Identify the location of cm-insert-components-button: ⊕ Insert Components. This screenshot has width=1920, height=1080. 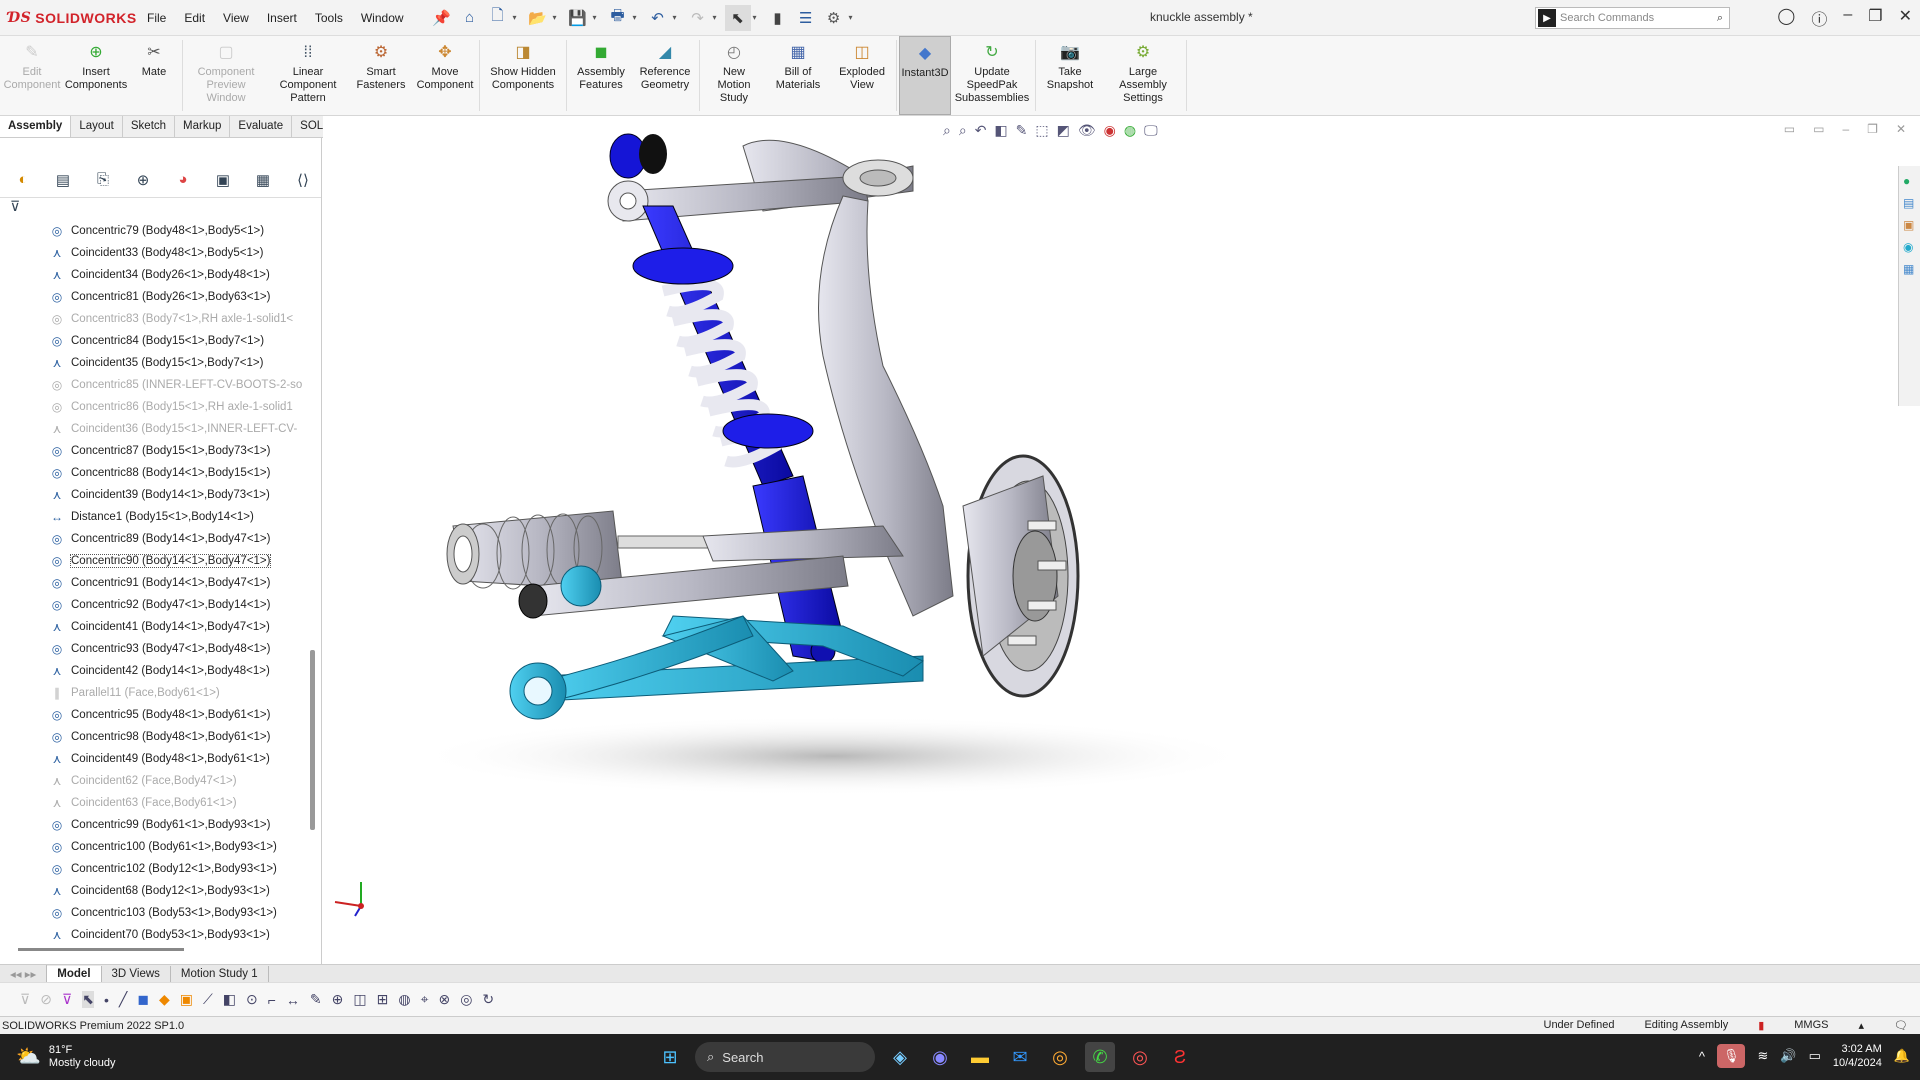
(96, 75).